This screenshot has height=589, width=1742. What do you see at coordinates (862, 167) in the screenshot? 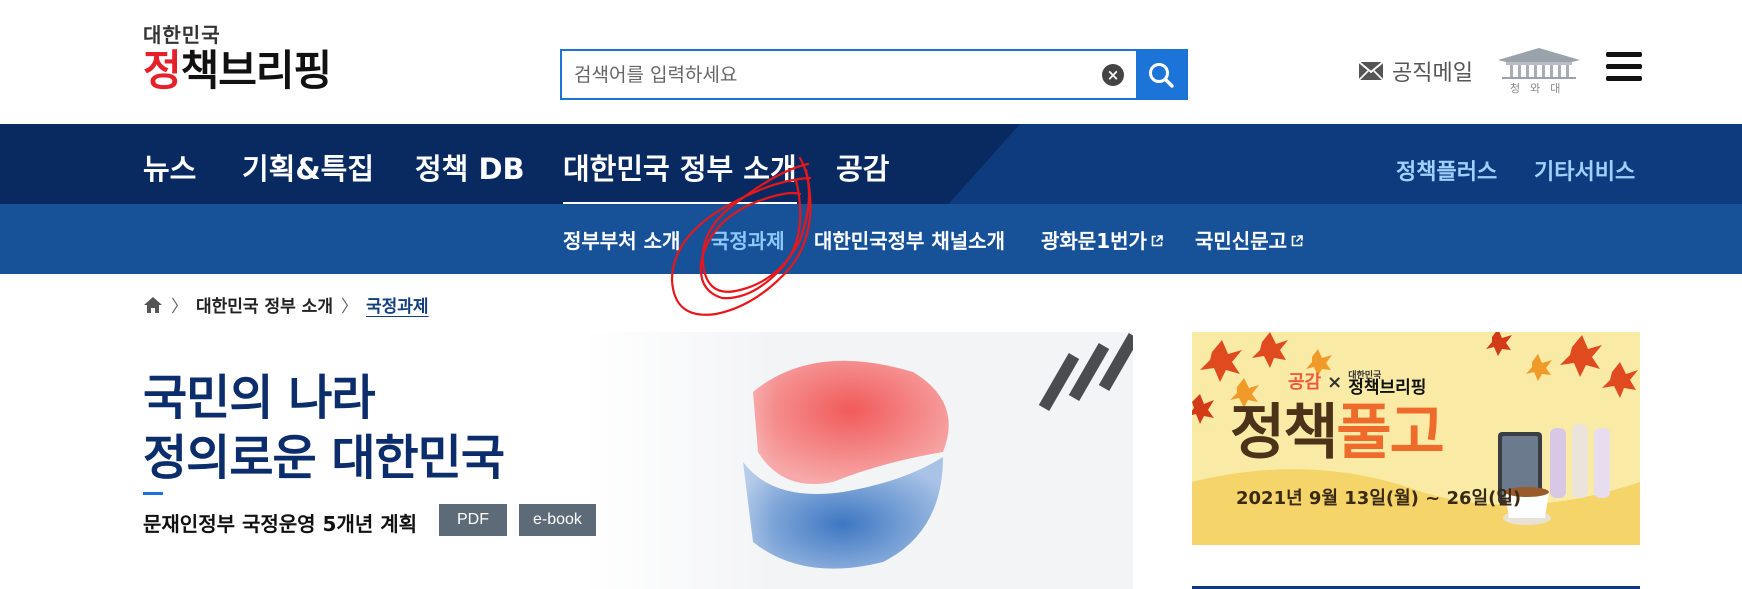
I see `nav-gonggam: 공감` at bounding box center [862, 167].